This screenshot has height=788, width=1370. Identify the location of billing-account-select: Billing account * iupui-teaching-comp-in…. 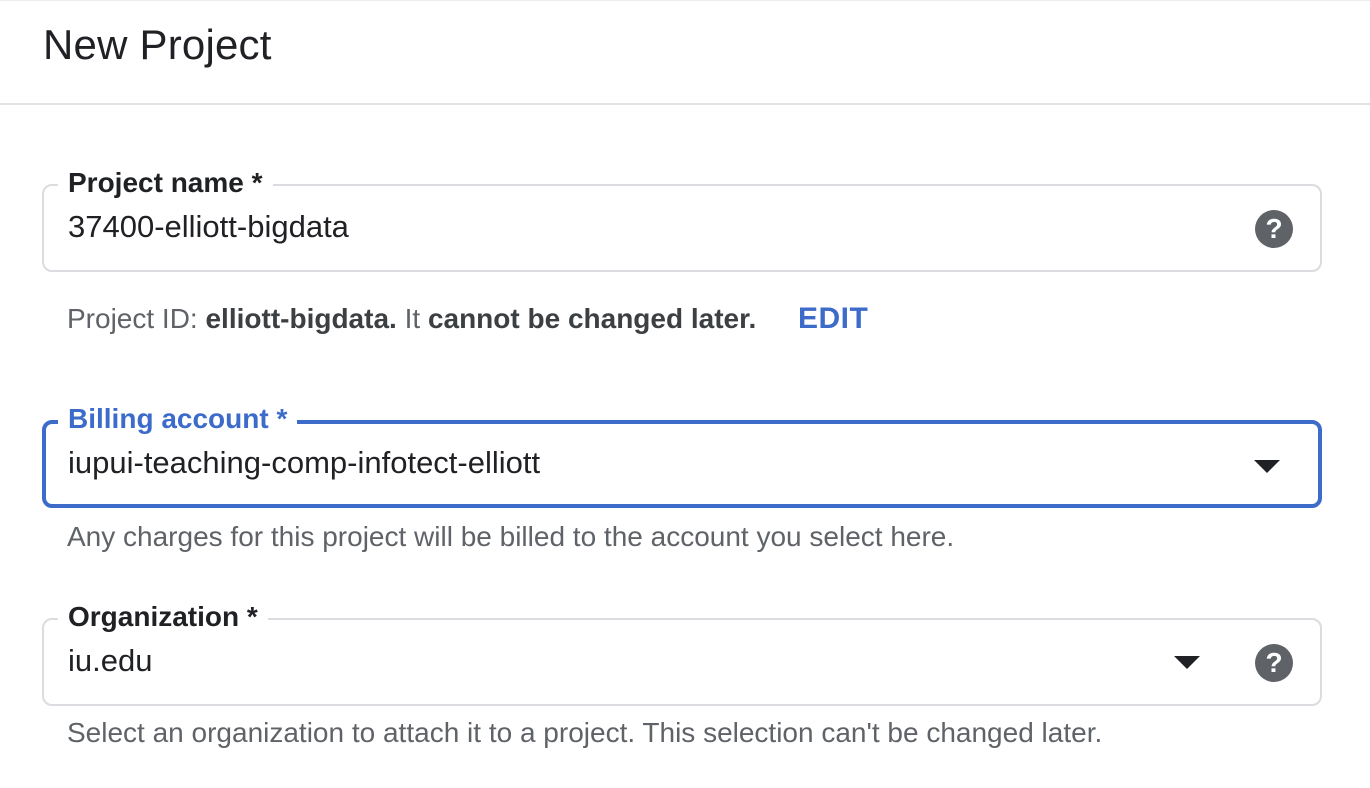
(682, 455).